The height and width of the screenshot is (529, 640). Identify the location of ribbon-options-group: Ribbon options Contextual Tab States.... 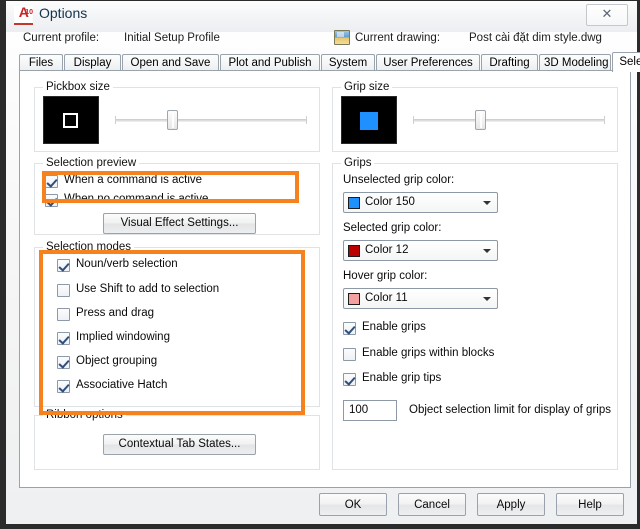
(177, 439).